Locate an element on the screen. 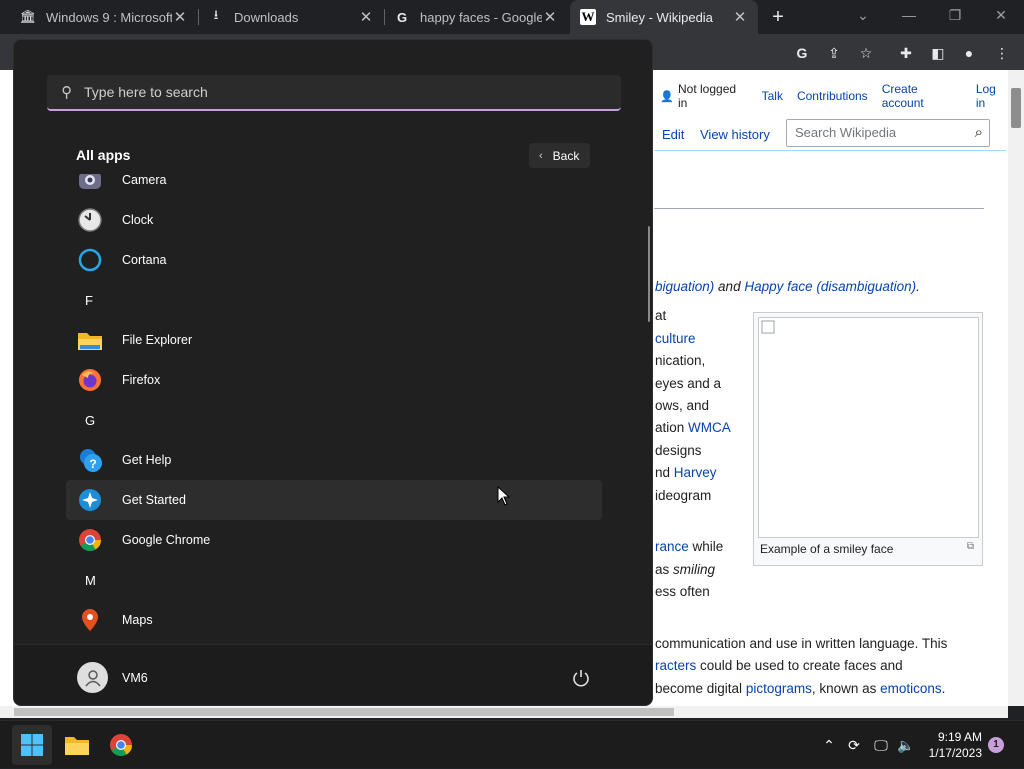 The image size is (1024, 769). network-icon: 🖵 is located at coordinates (881, 745).